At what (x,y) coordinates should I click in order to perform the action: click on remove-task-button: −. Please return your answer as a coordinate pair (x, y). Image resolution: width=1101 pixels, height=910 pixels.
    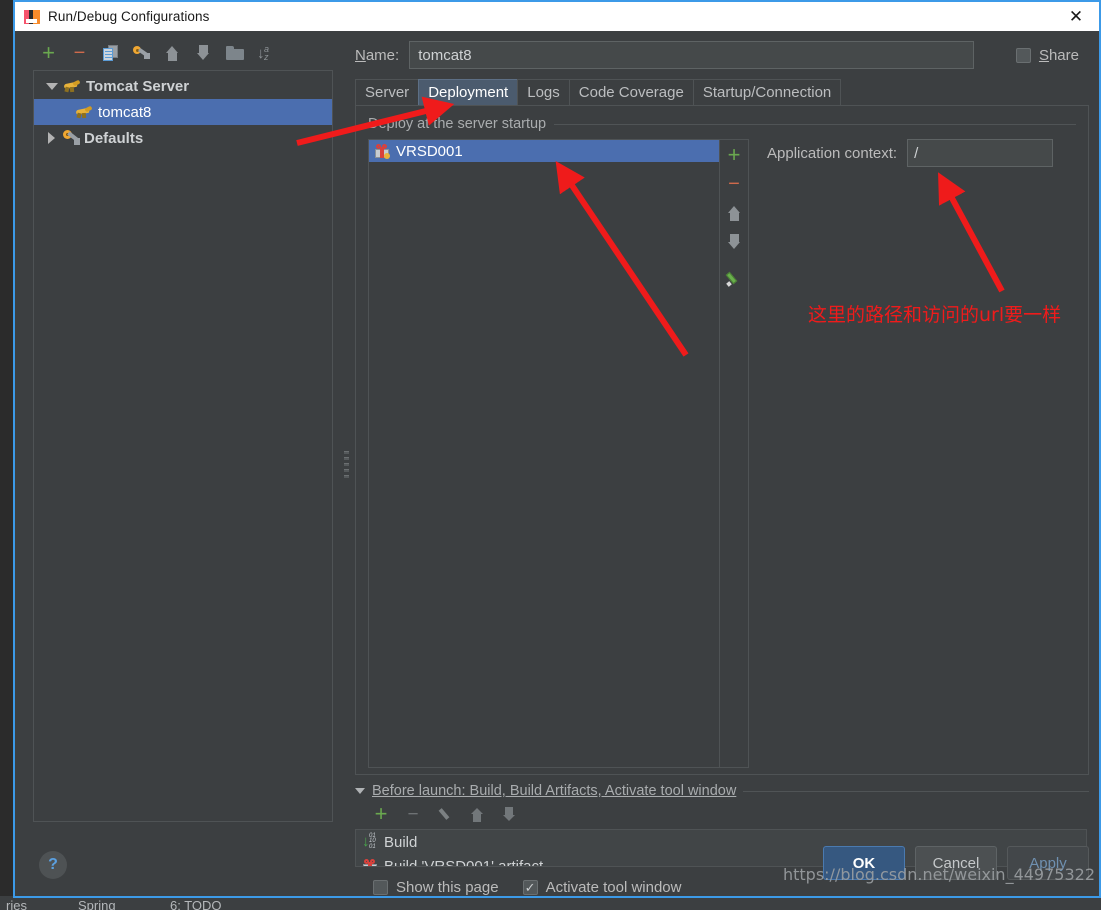
    Looking at the image, I should click on (413, 814).